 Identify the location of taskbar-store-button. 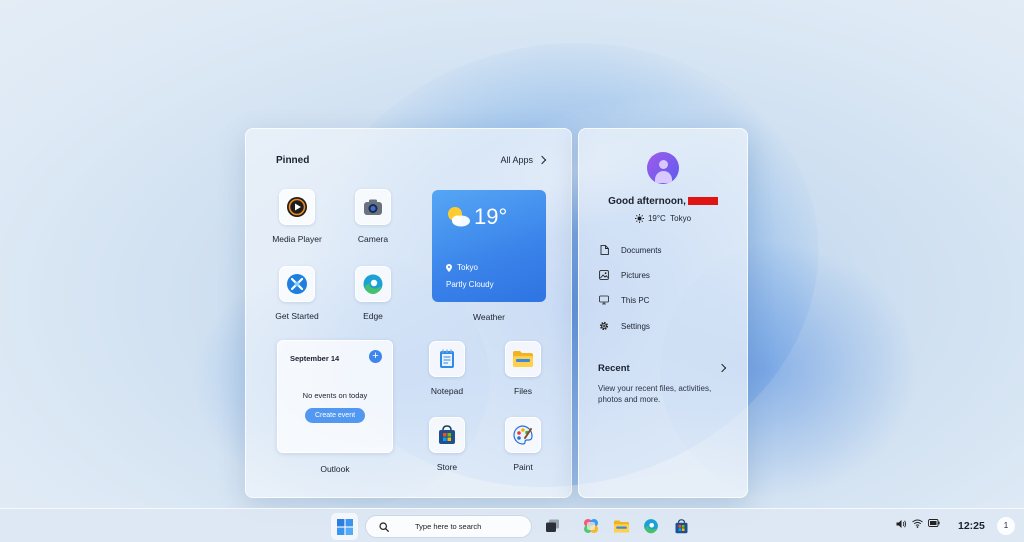
(681, 526).